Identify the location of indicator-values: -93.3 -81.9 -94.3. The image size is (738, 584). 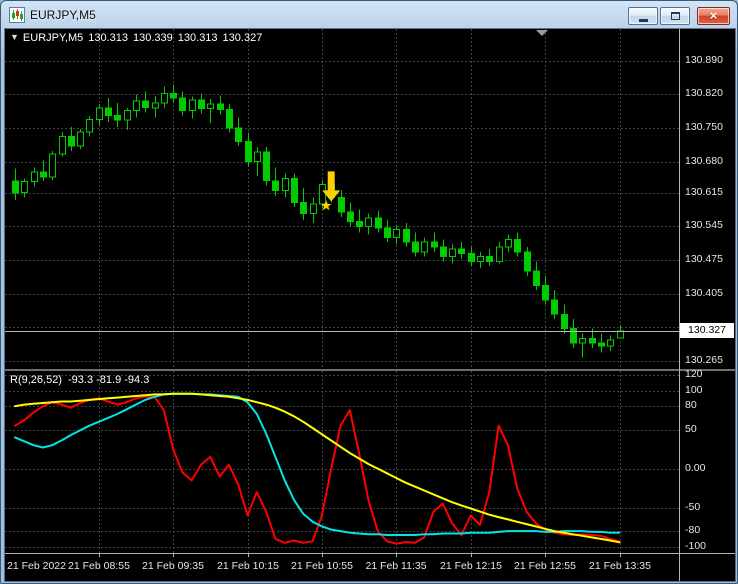
(108, 380).